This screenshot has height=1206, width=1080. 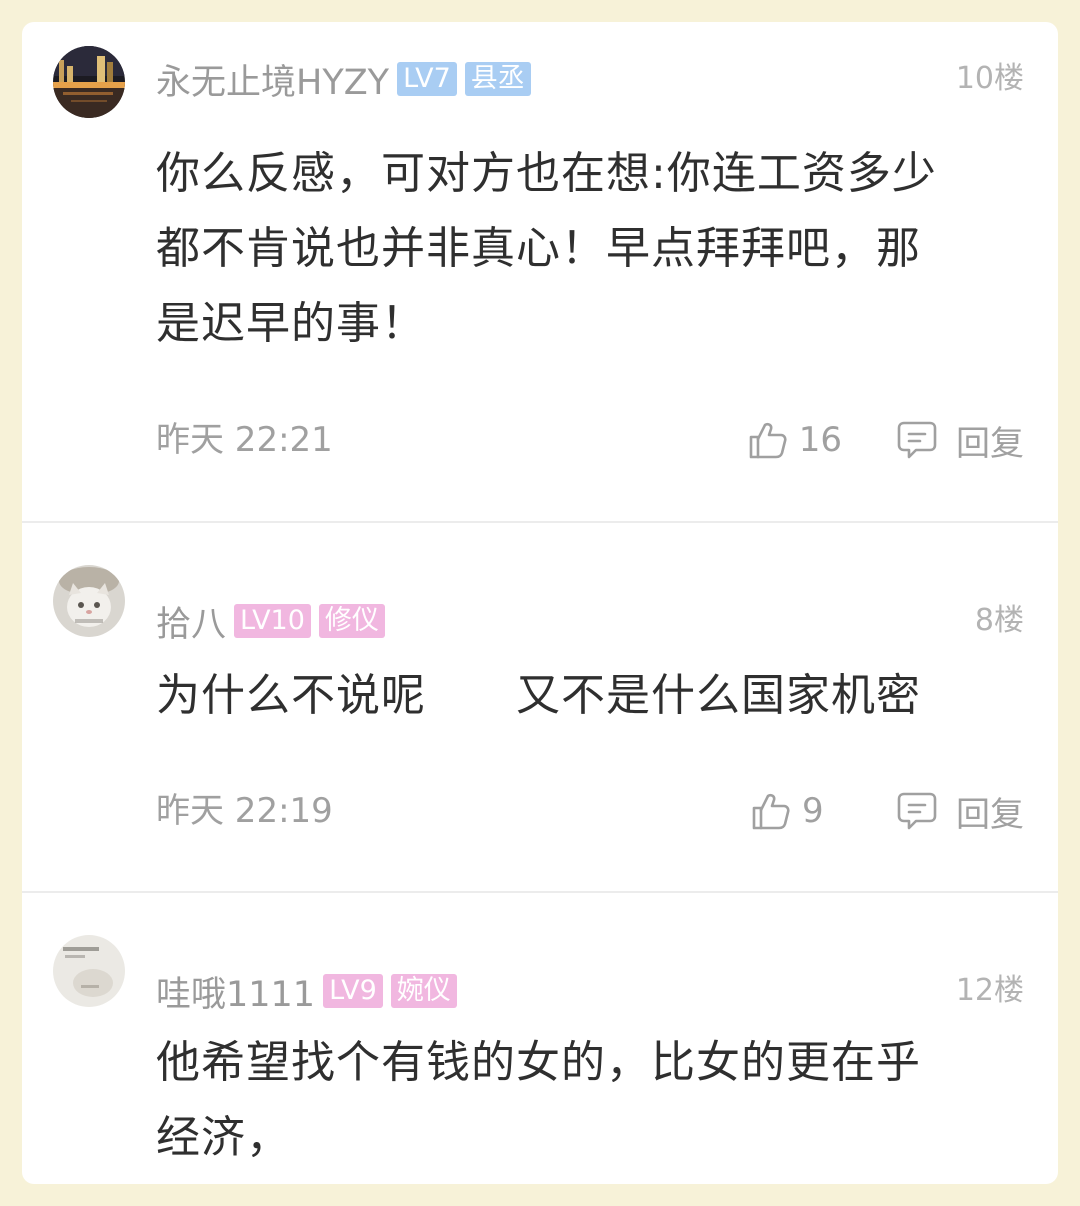 What do you see at coordinates (497, 79) in the screenshot?
I see `title-badge: 县丞` at bounding box center [497, 79].